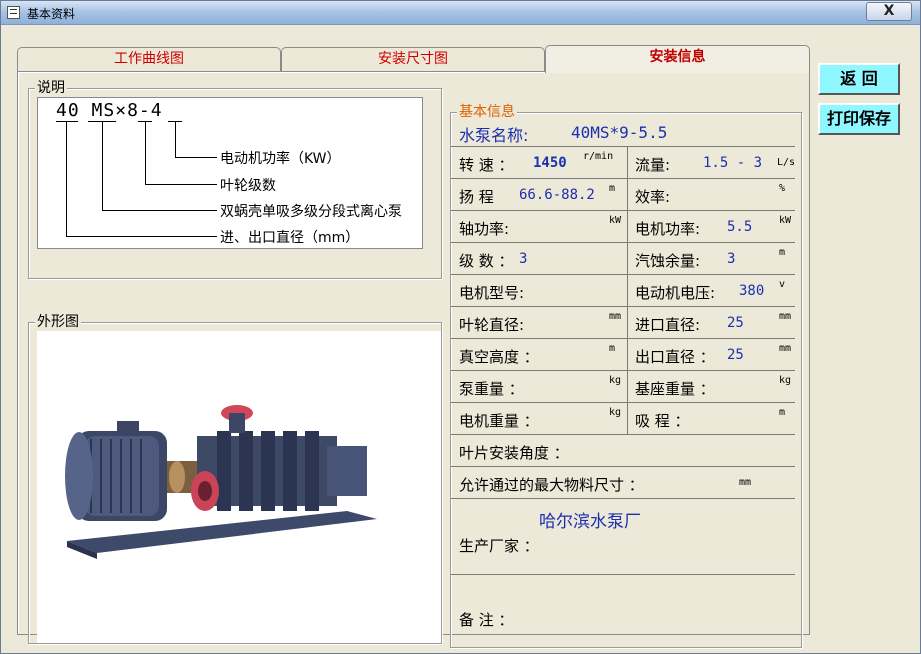 The image size is (921, 654). I want to click on remark-label: 备 注 ：, so click(486, 620).